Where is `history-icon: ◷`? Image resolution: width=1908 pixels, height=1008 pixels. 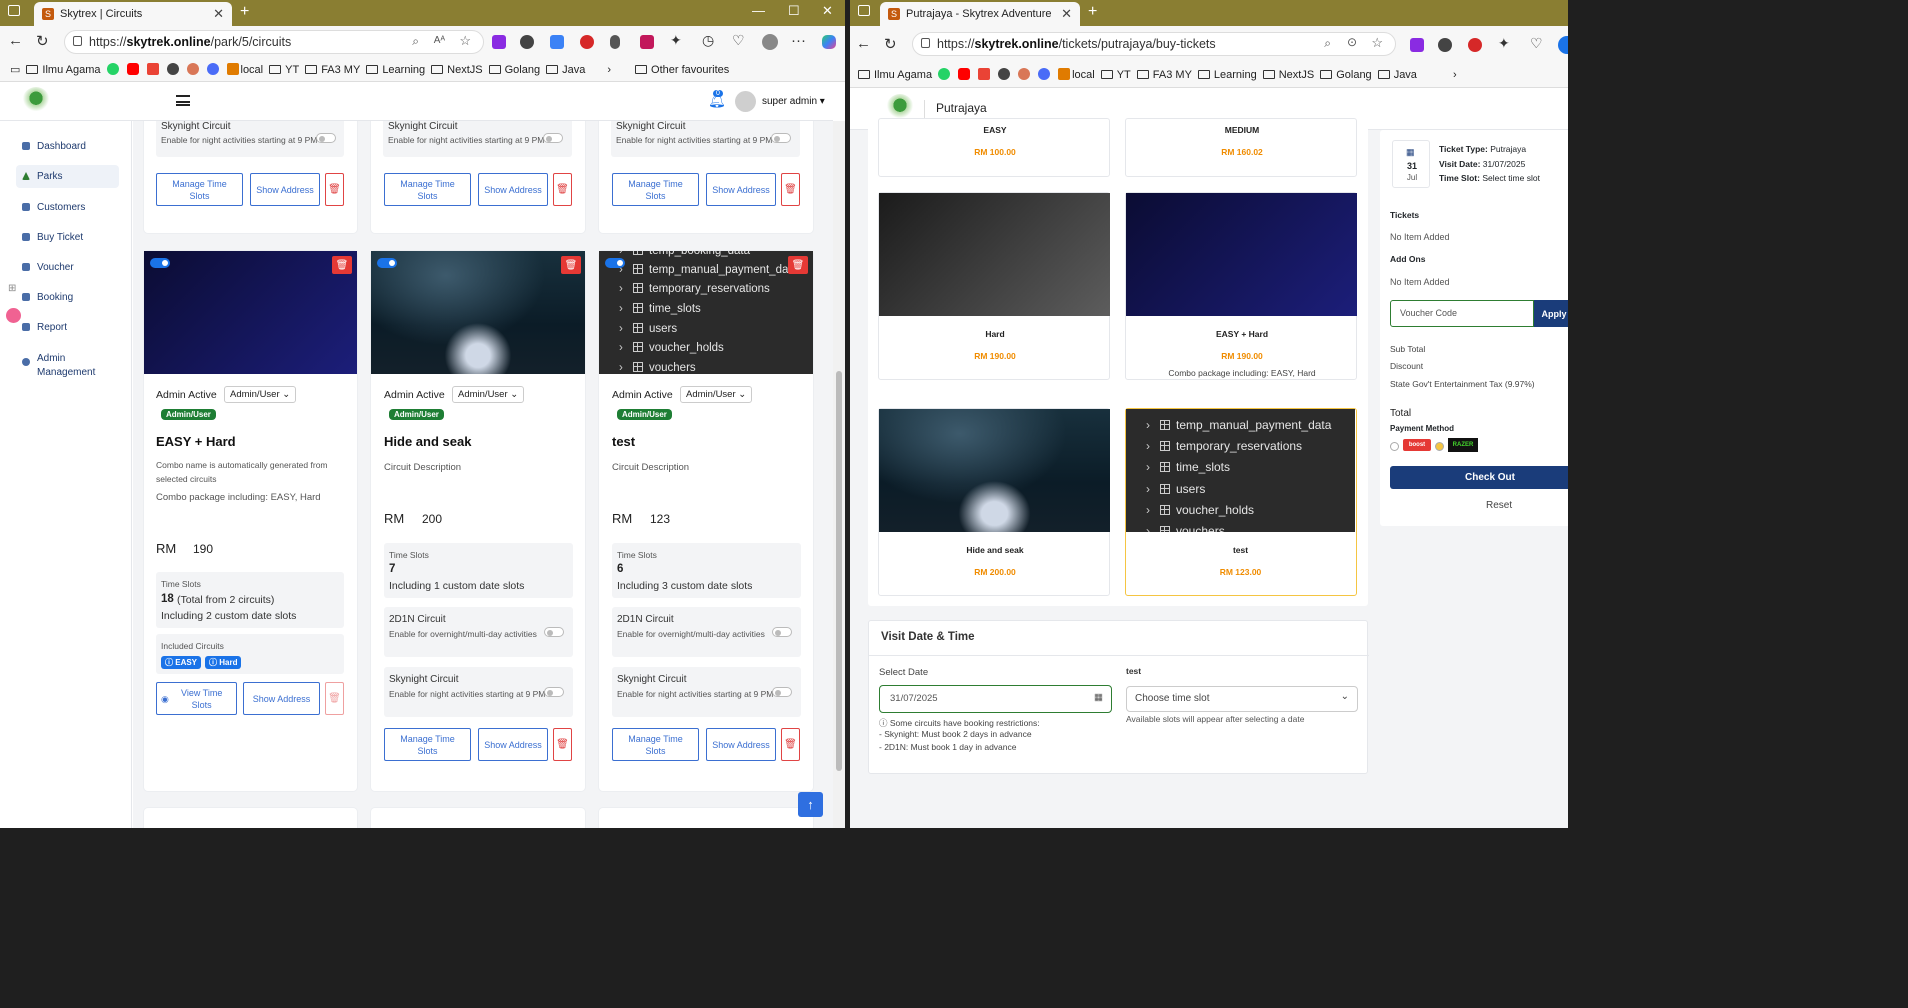 history-icon: ◷ is located at coordinates (708, 40).